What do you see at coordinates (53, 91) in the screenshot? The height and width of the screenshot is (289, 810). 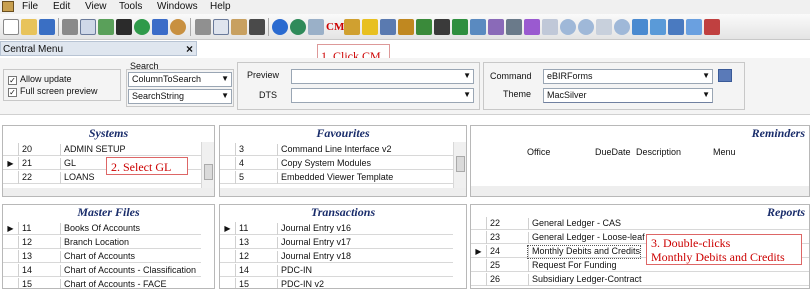 I see `full-screen-preview-checkbox: ✓ Full screen preview` at bounding box center [53, 91].